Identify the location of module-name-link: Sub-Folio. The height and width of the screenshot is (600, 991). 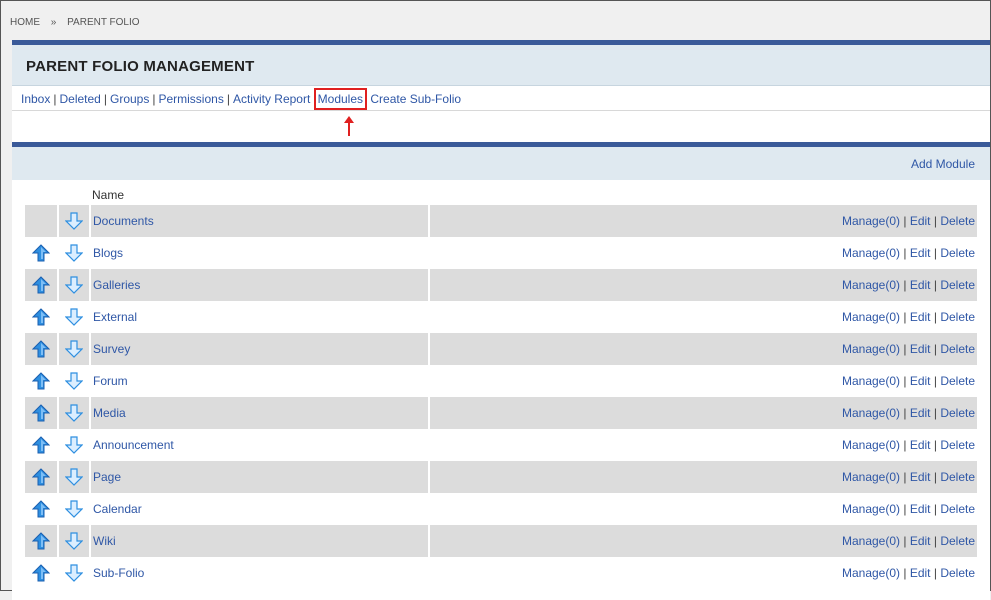
(118, 573).